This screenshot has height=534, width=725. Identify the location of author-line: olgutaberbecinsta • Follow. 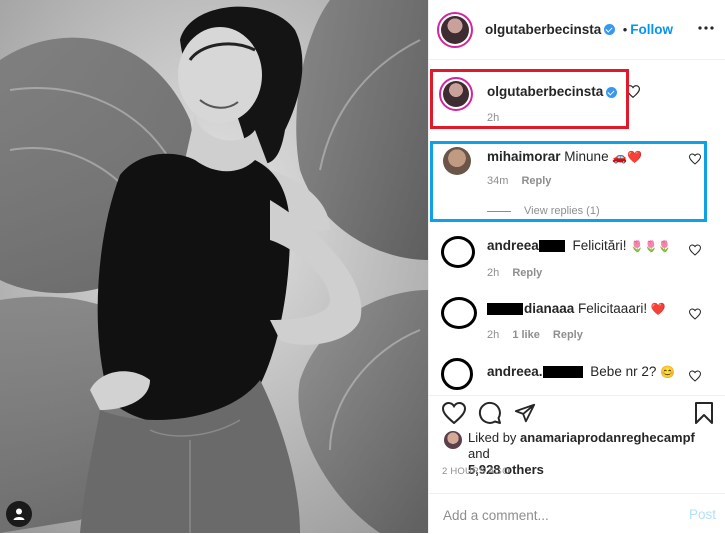
(579, 30).